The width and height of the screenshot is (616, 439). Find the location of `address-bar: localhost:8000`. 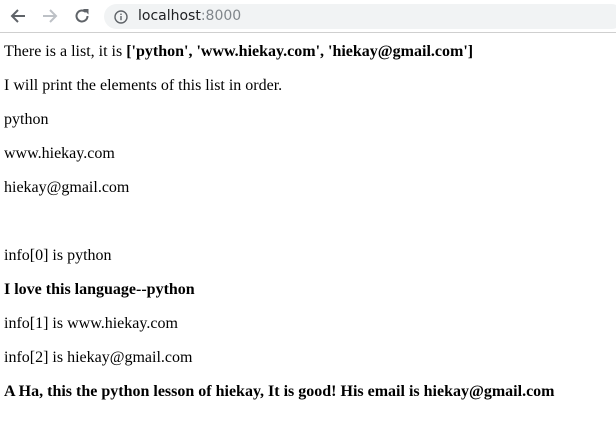

address-bar: localhost:8000 is located at coordinates (360, 16).